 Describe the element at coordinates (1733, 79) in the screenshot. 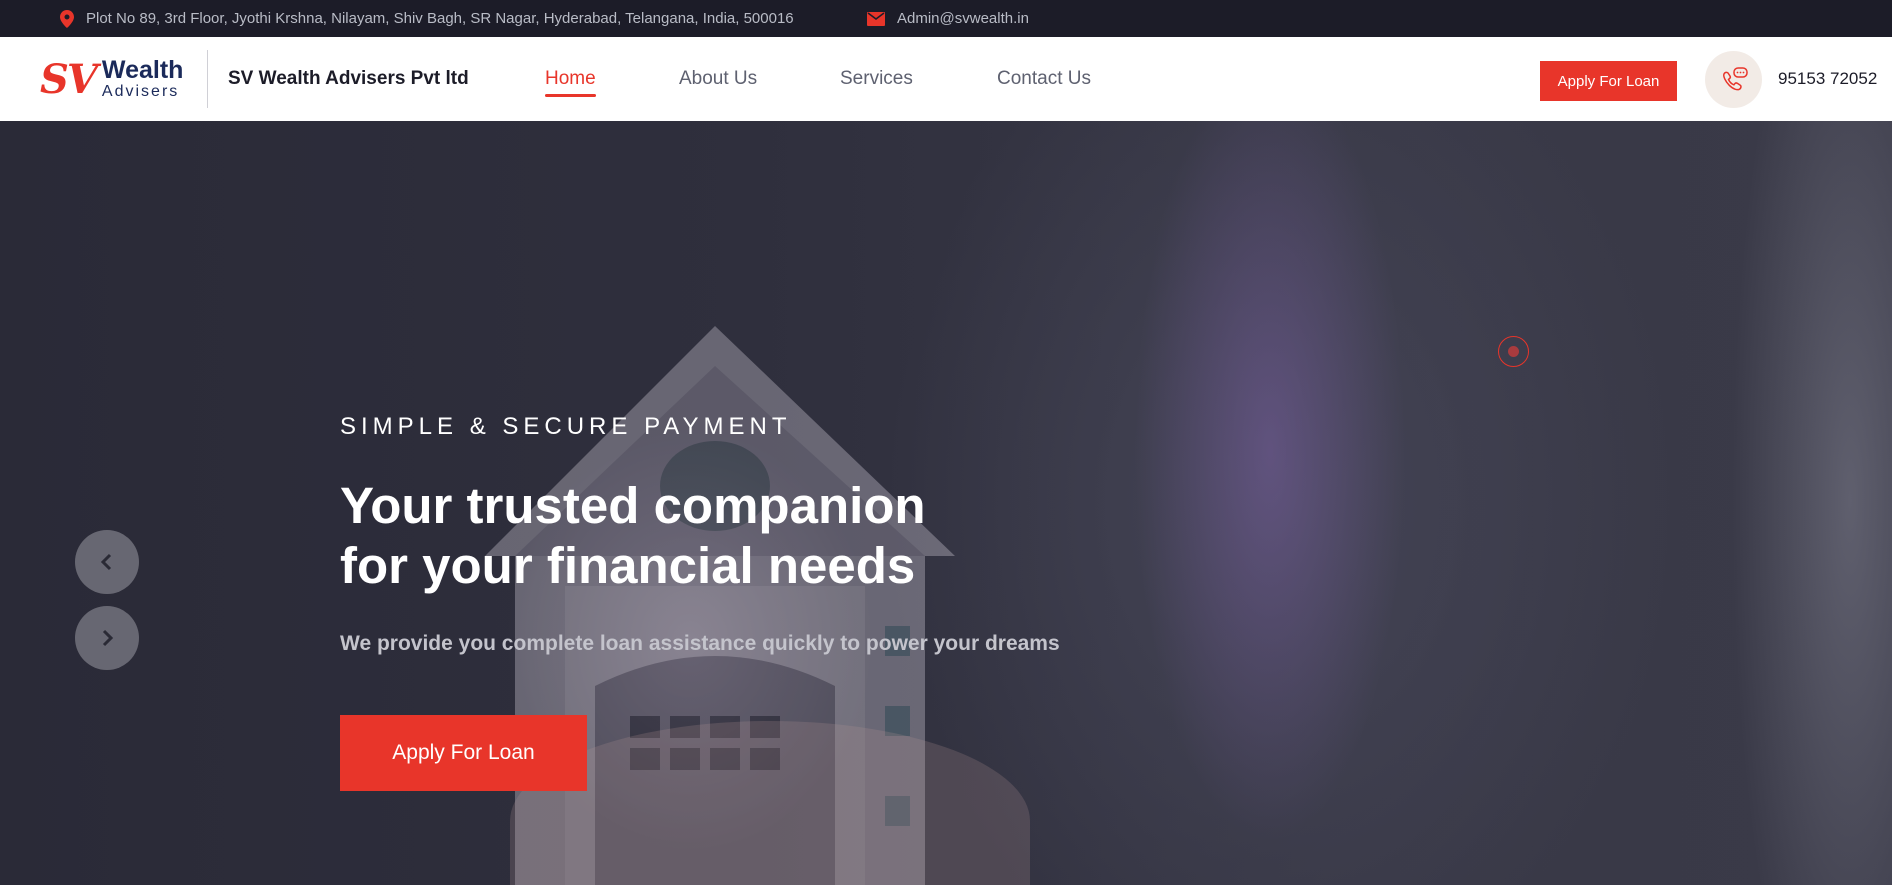

I see `phone-chat-icon` at that location.